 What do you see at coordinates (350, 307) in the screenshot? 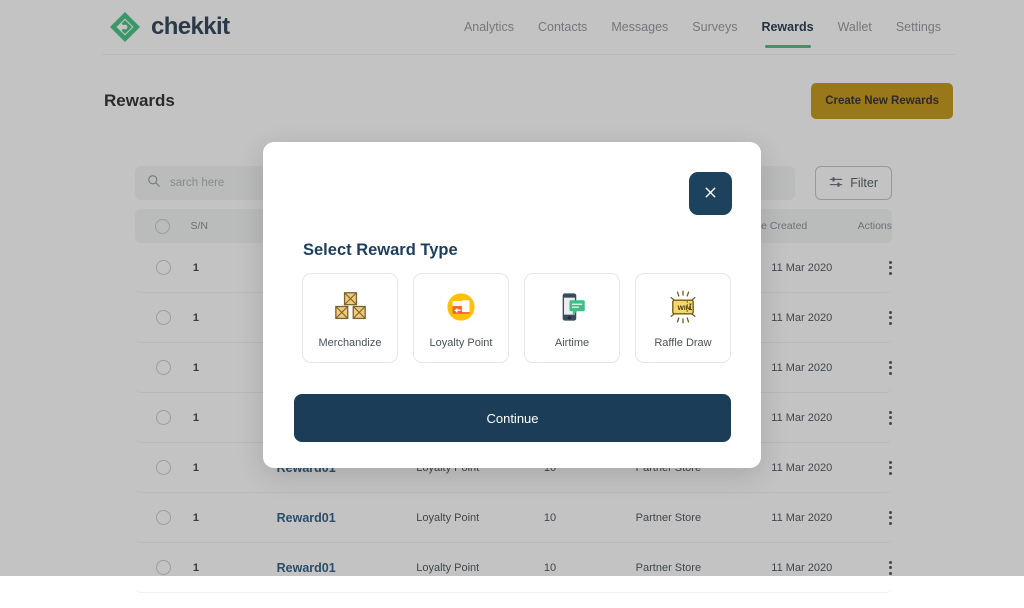
I see `boxes-icon` at bounding box center [350, 307].